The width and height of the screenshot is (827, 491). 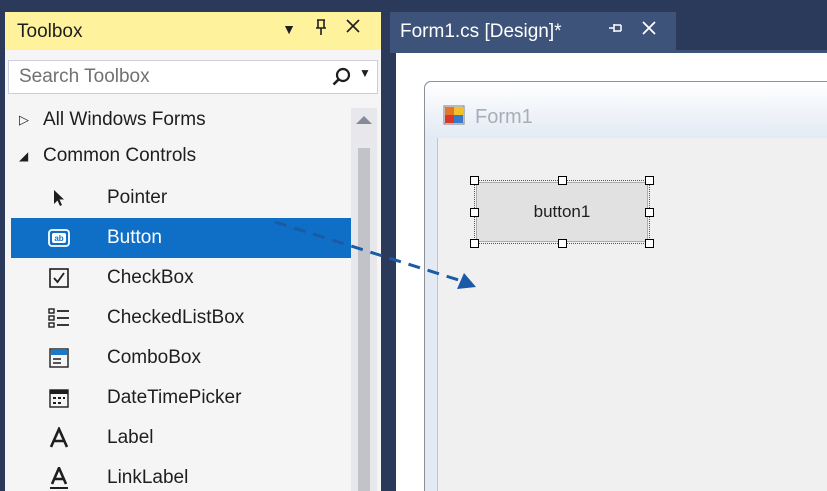 I want to click on tool-label: CheckedListBox, so click(x=176, y=317).